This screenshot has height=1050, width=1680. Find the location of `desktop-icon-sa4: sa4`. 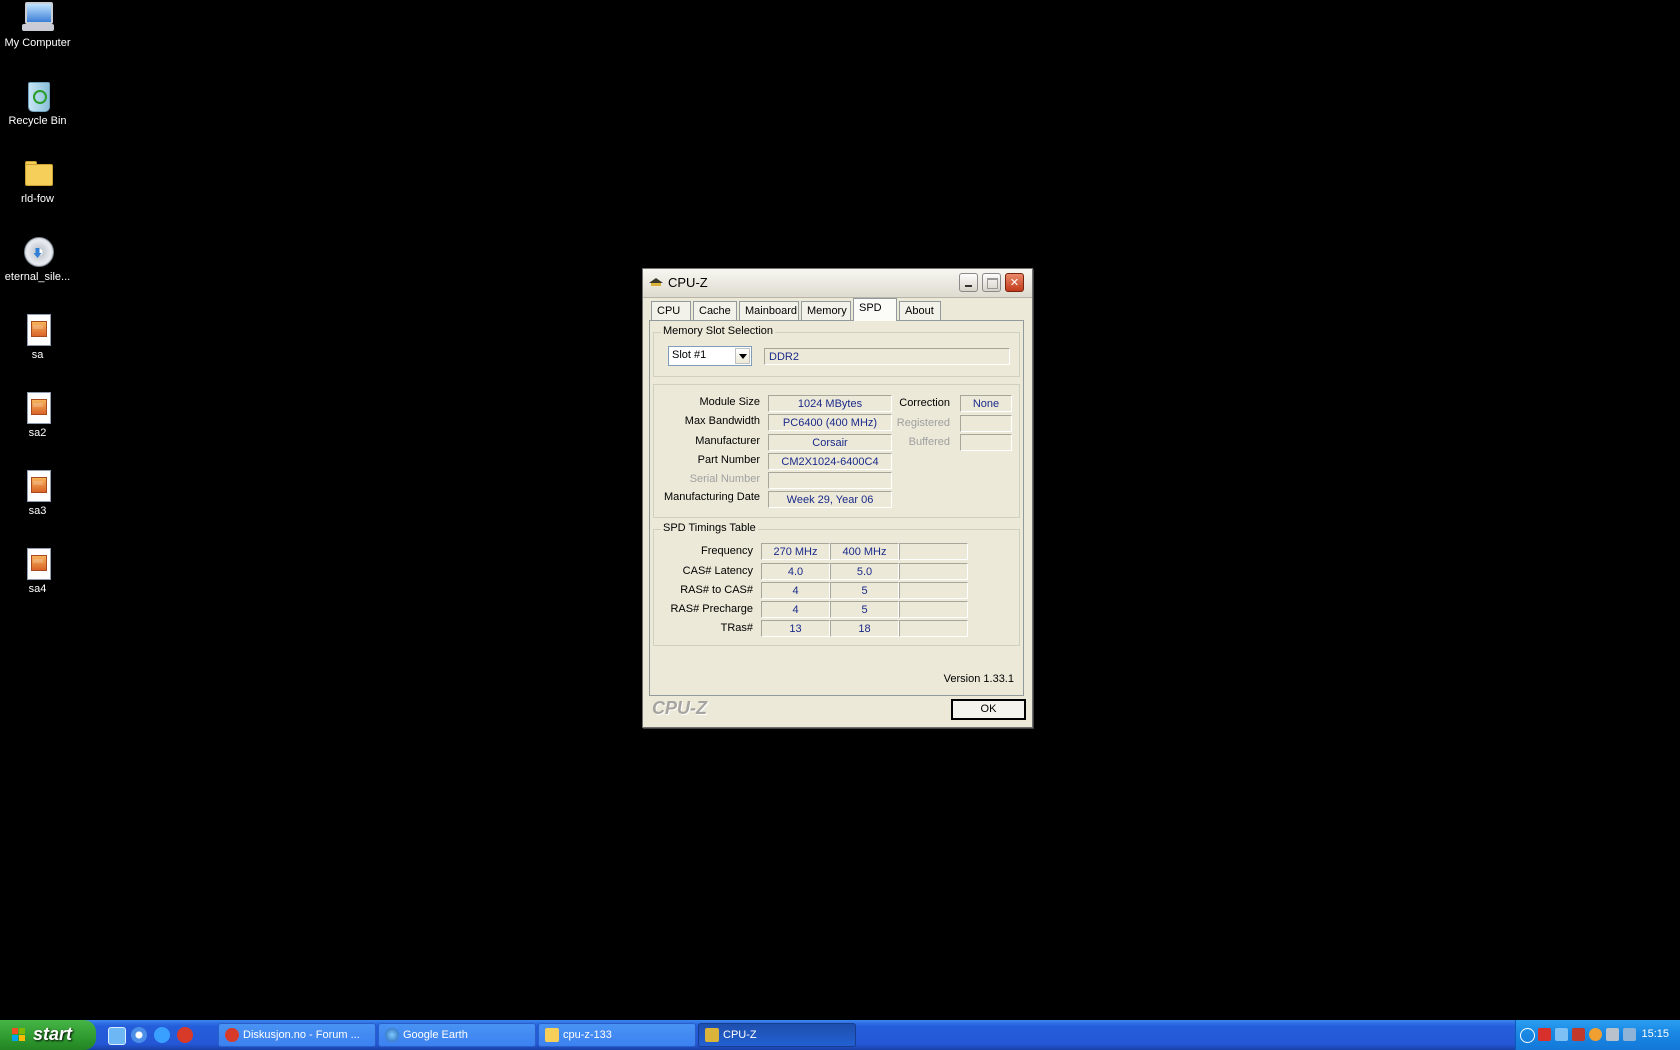

desktop-icon-sa4: sa4 is located at coordinates (37, 570).